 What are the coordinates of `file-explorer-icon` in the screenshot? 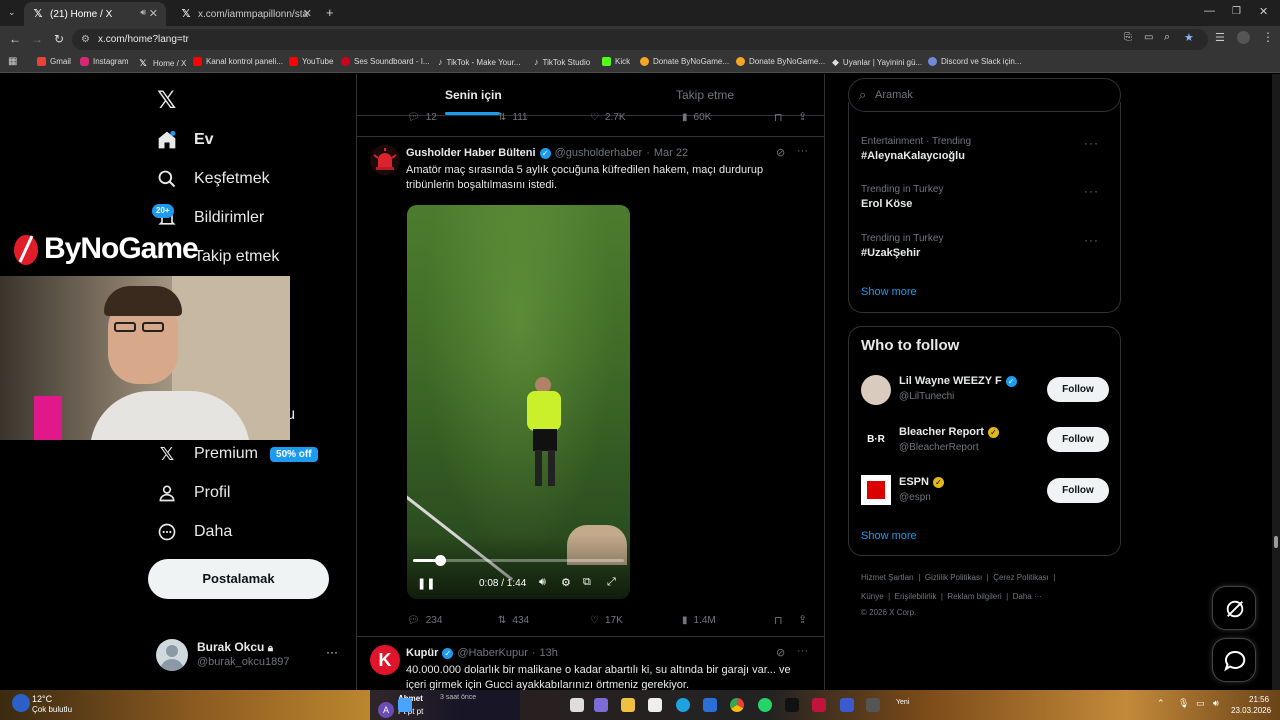 It's located at (628, 705).